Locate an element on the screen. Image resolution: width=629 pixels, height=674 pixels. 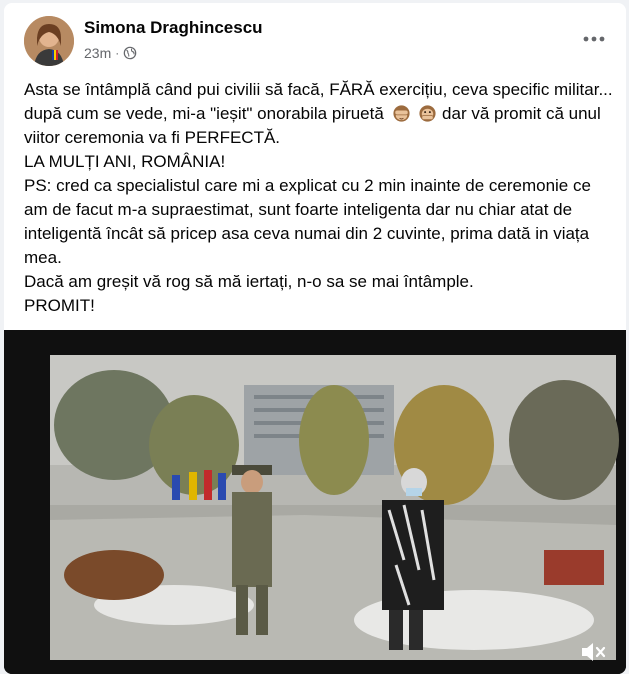
author-name: Simona Draghincescu is located at coordinates (173, 28).